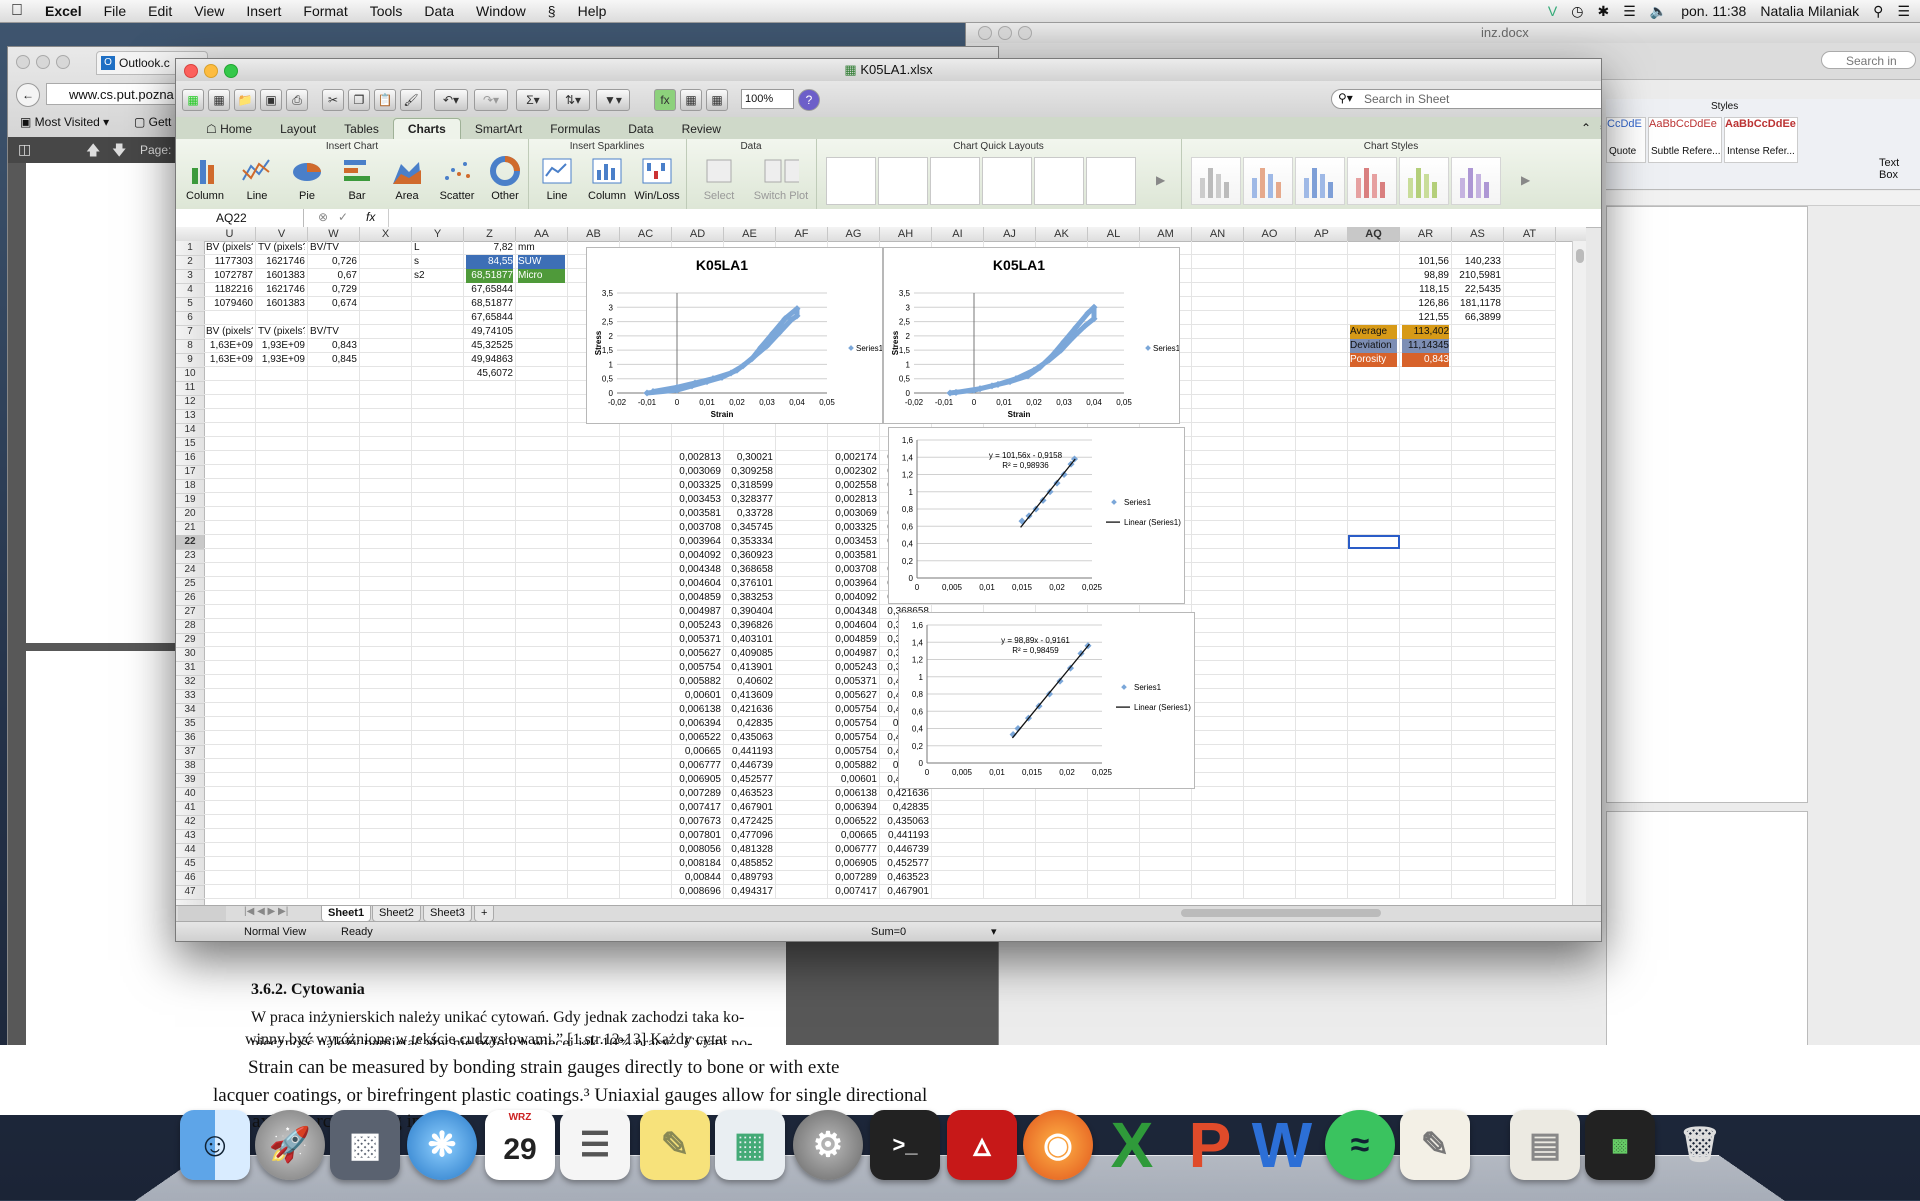  Describe the element at coordinates (1425, 304) in the screenshot. I see `cell: 126,86` at that location.